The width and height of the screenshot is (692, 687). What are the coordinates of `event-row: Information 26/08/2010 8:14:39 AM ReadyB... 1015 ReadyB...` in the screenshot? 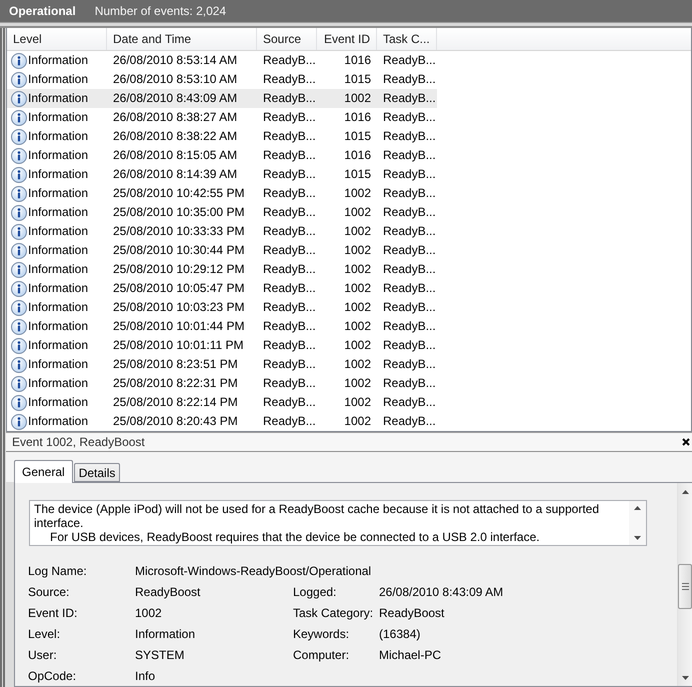 It's located at (222, 174).